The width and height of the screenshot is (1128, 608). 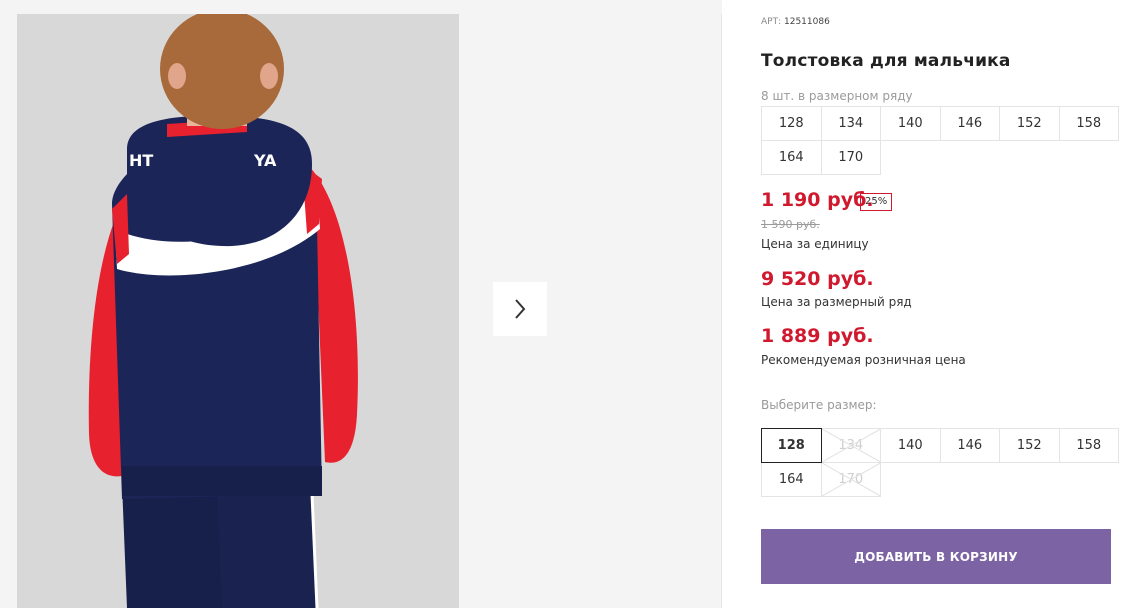 What do you see at coordinates (791, 479) in the screenshot?
I see `size-option-164: 164` at bounding box center [791, 479].